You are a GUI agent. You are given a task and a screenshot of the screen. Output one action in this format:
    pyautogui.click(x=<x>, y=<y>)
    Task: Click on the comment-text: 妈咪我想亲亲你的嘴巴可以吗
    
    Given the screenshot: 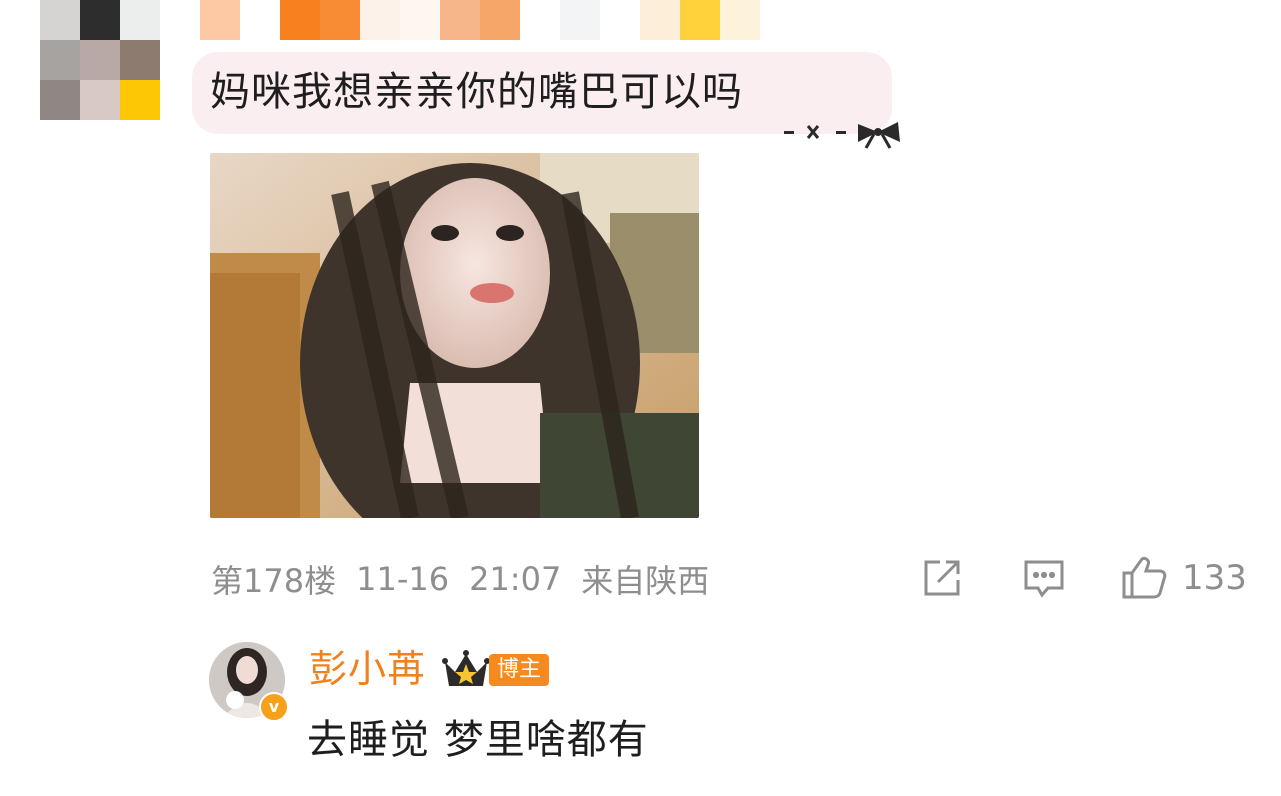 What is the action you would take?
    pyautogui.click(x=476, y=92)
    